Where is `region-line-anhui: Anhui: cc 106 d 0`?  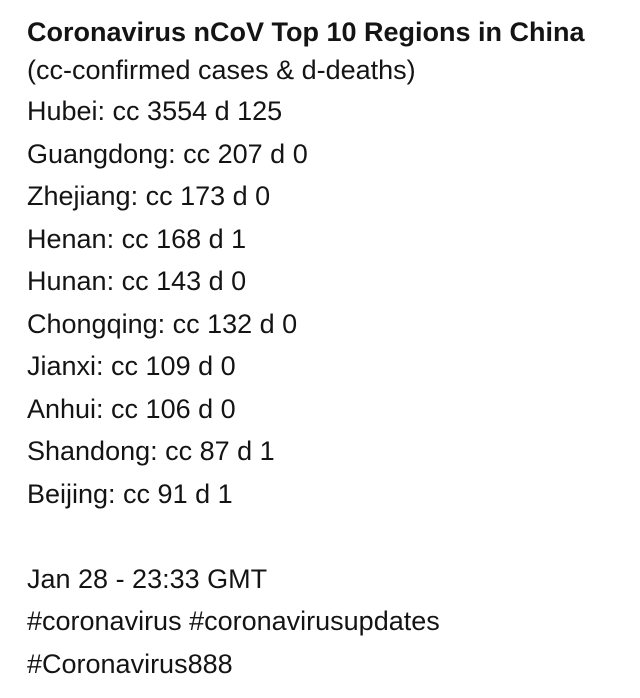
region-line-anhui: Anhui: cc 106 d 0 is located at coordinates (131, 408).